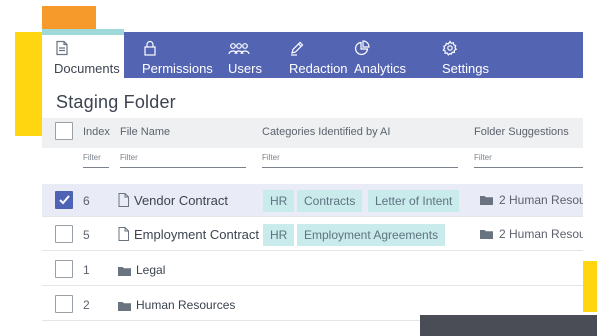 The image size is (597, 336). What do you see at coordinates (312, 269) in the screenshot?
I see `table-row: 1 Legal` at bounding box center [312, 269].